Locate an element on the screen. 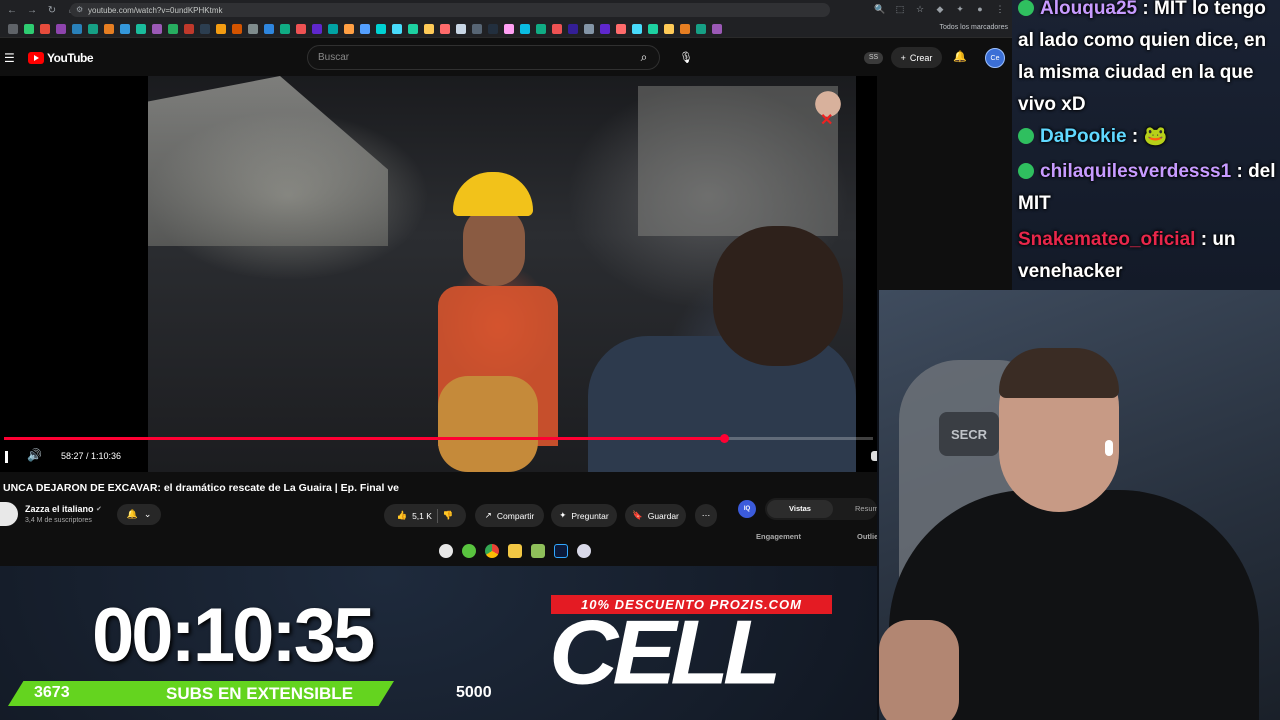 Image resolution: width=1280 pixels, height=720 pixels. tab-views: Vistas is located at coordinates (800, 509).